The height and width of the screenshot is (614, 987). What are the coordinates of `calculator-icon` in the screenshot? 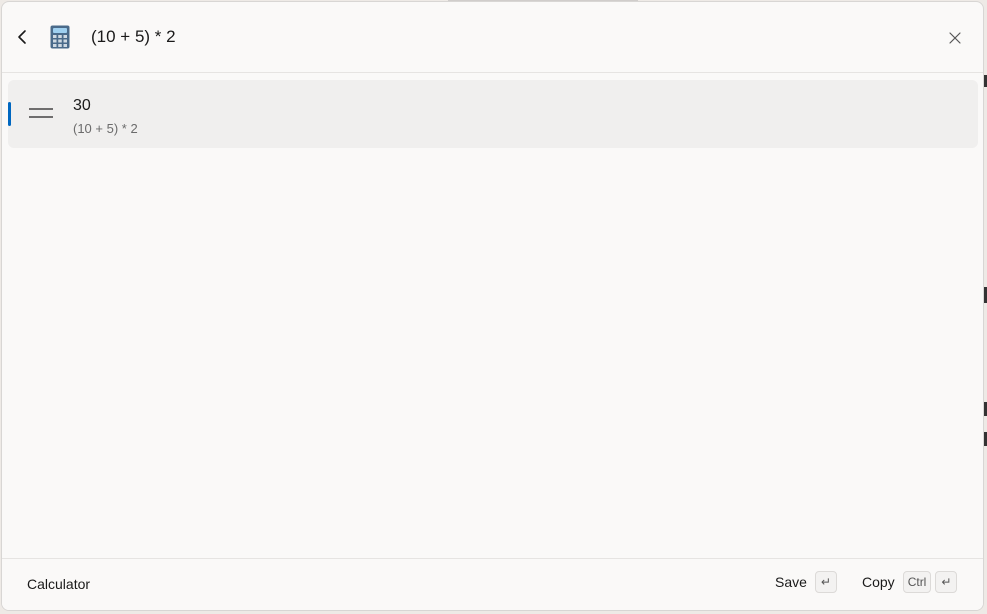 It's located at (60, 39).